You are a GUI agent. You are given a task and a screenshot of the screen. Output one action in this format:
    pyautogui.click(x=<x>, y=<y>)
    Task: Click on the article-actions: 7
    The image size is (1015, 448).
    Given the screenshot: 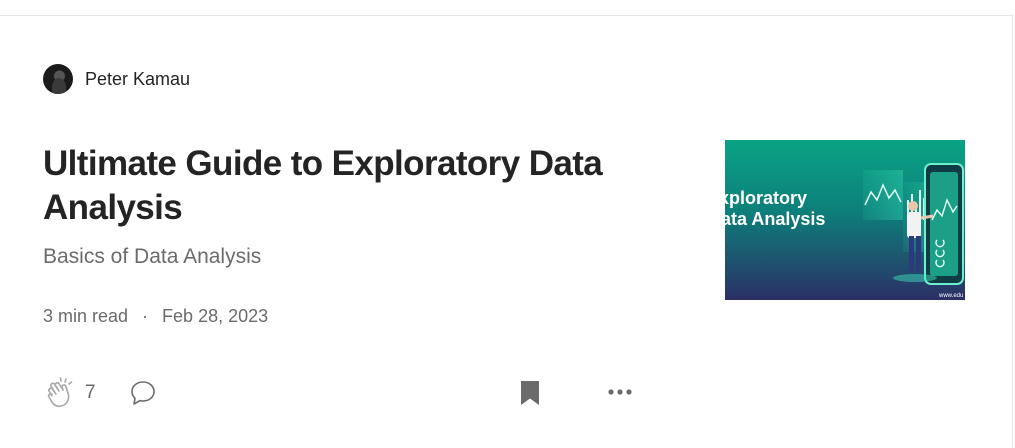 What is the action you would take?
    pyautogui.click(x=350, y=394)
    